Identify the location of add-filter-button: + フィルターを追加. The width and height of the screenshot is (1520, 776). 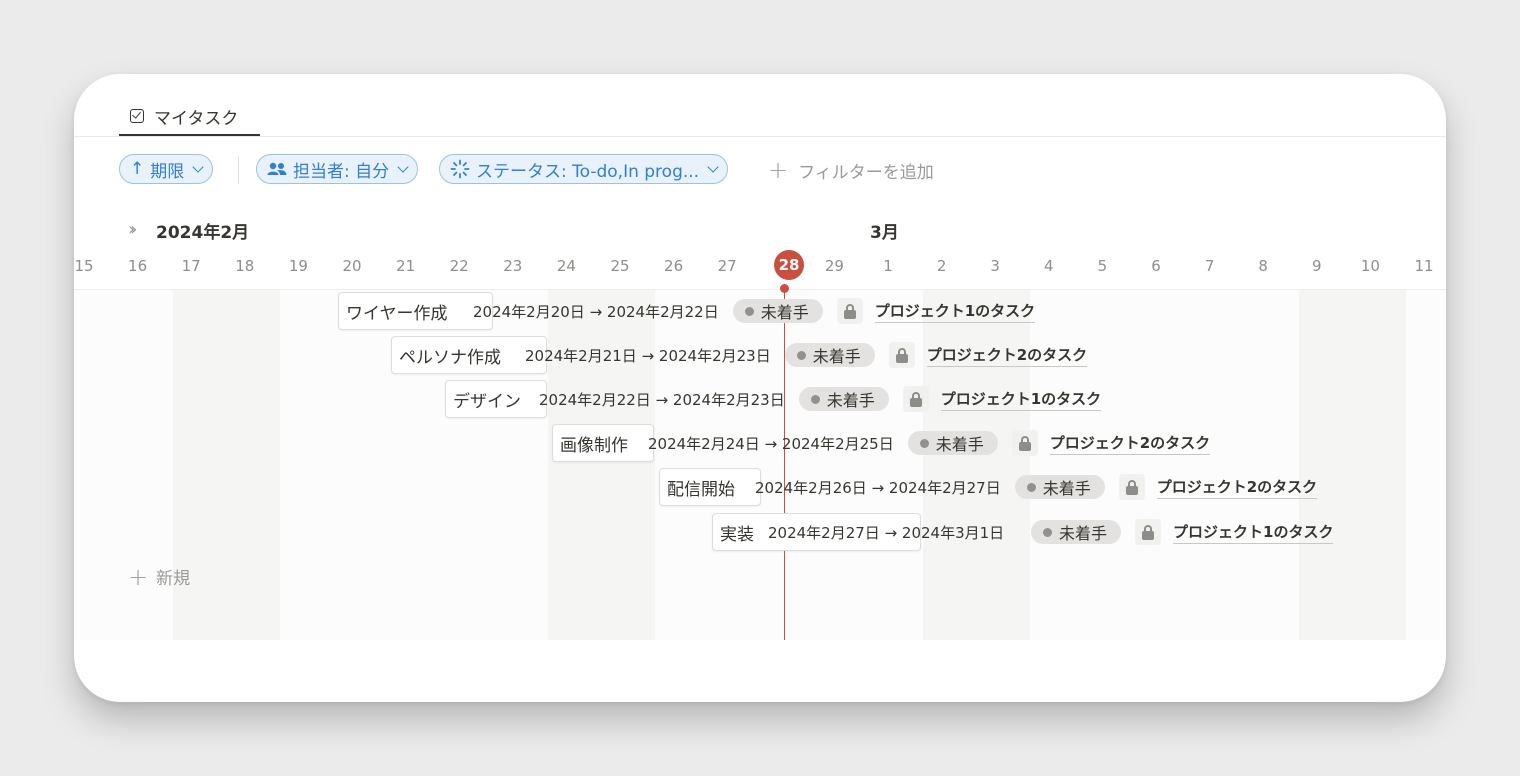
(851, 170).